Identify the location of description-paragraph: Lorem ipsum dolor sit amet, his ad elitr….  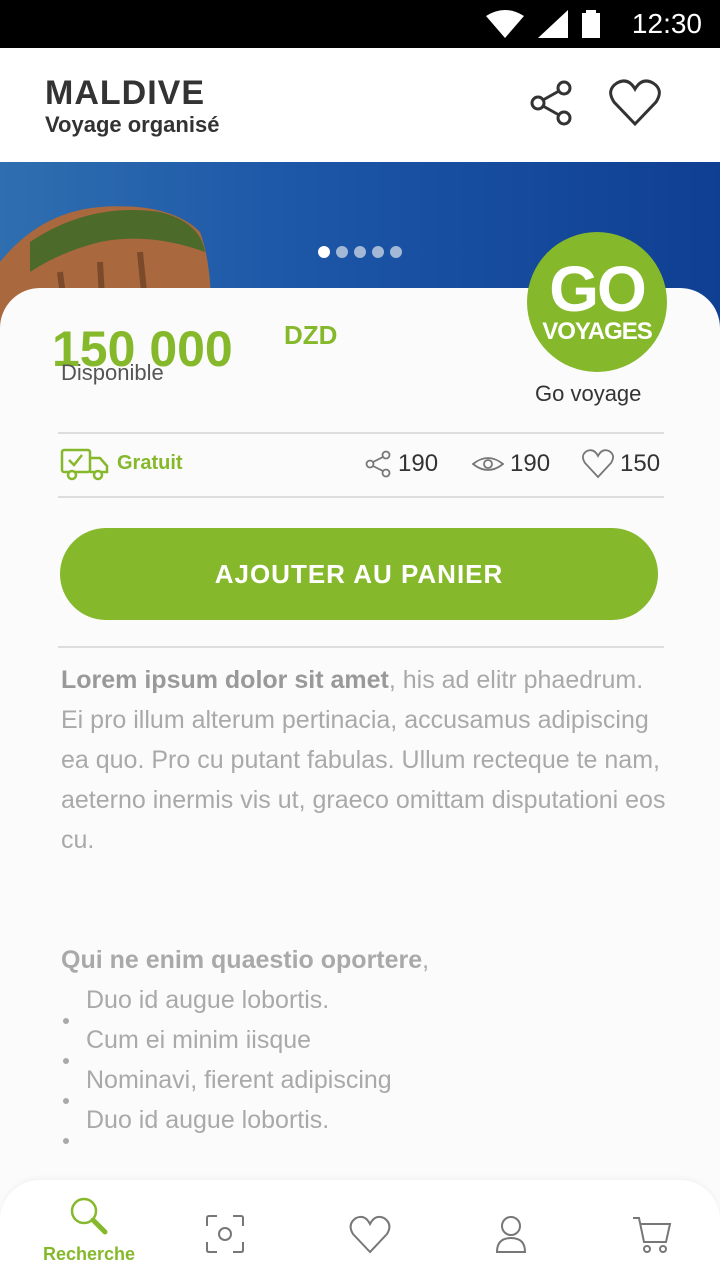
(366, 760).